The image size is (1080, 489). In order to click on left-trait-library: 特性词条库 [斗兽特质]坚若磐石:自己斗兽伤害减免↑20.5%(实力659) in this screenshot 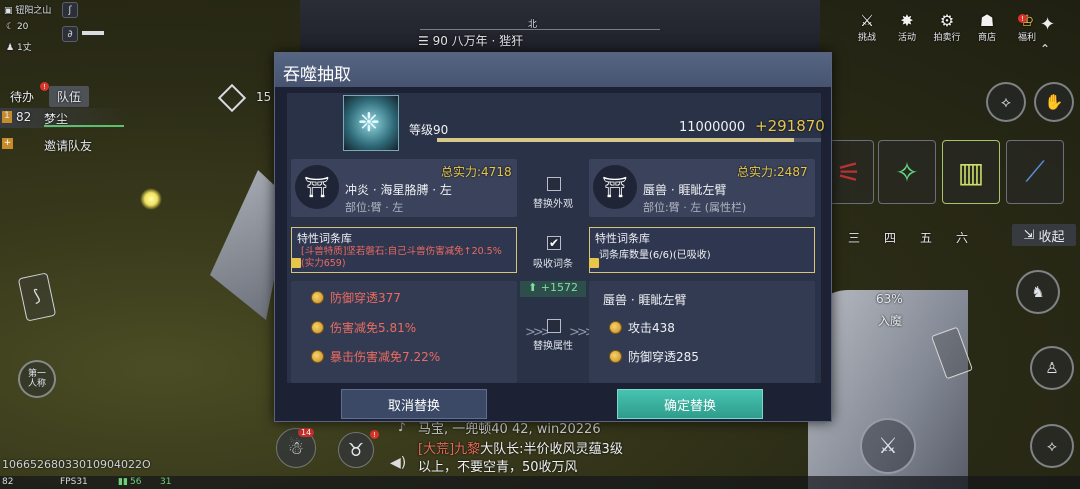, I will do `click(404, 250)`.